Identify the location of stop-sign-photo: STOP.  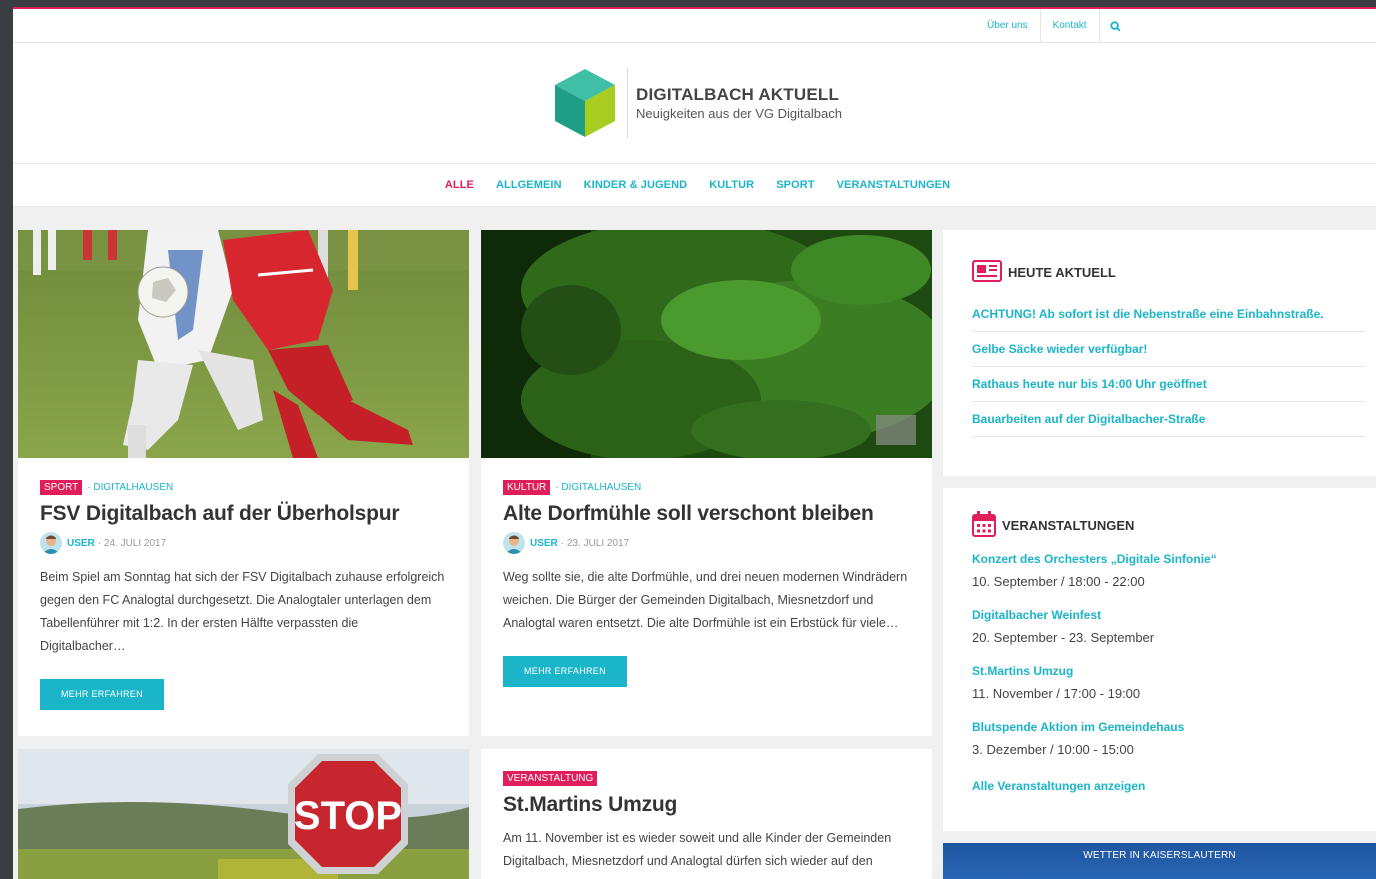
(243, 814).